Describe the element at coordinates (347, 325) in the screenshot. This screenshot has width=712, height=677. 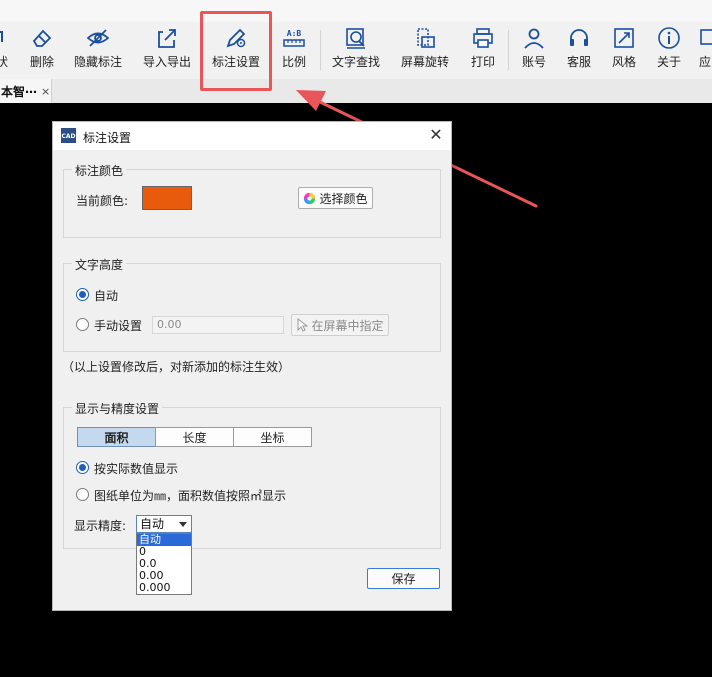
I see `pick-on-screen-label: 在屏幕中指定` at that location.